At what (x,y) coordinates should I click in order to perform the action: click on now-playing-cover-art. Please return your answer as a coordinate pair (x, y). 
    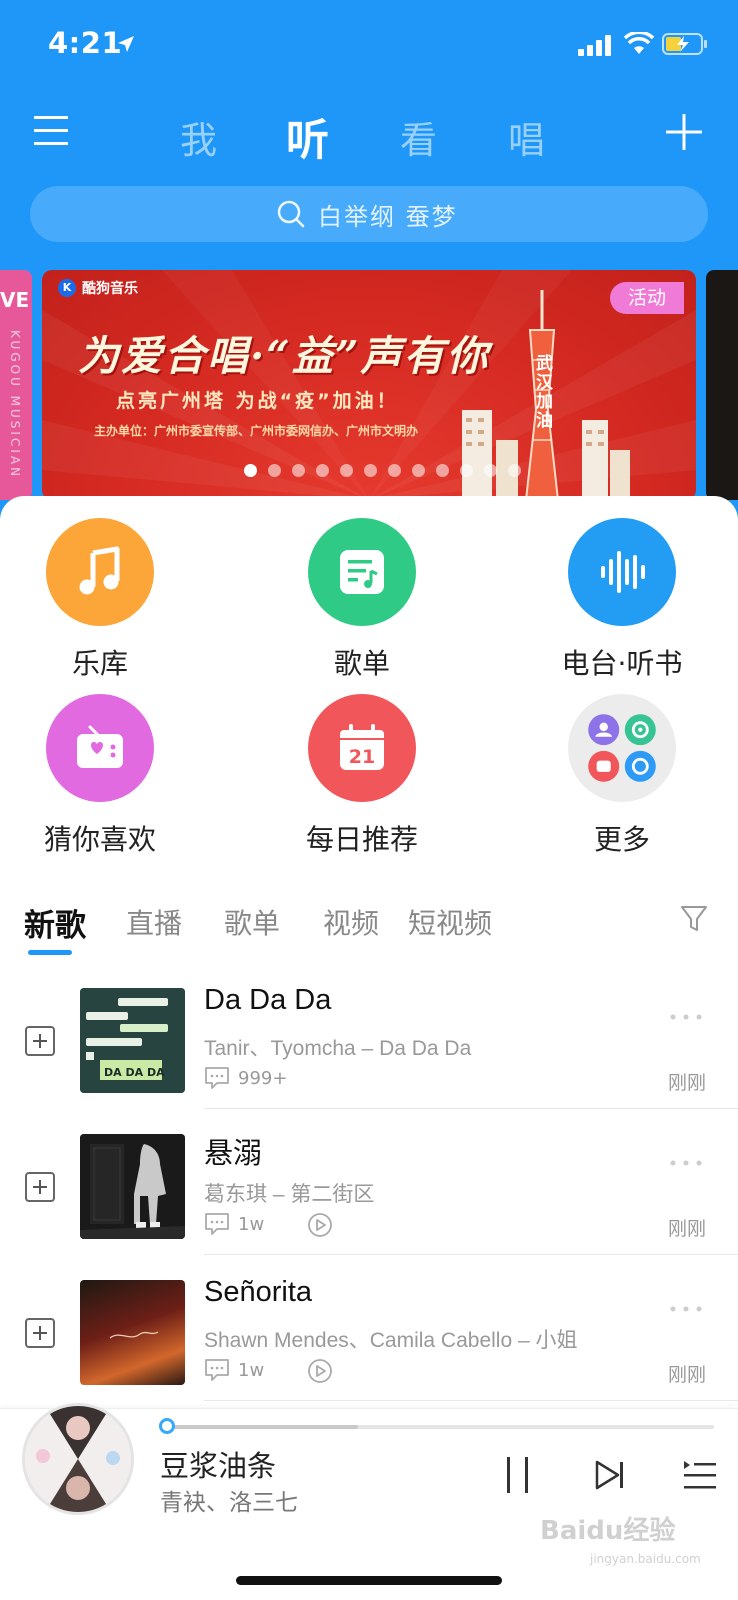
    Looking at the image, I should click on (78, 1459).